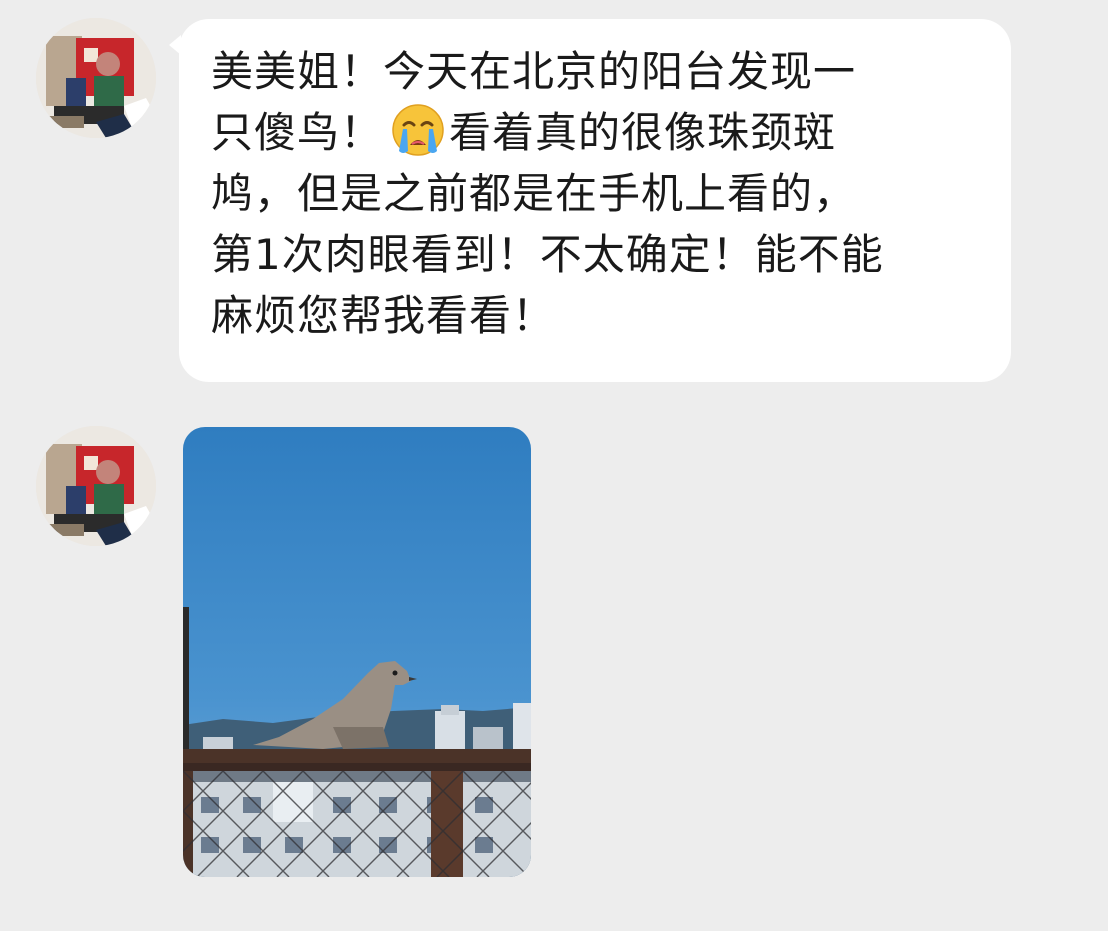 Image resolution: width=1108 pixels, height=931 pixels. What do you see at coordinates (534, 71) in the screenshot?
I see `message-line: 美美姐！今天在北京的阳台发现一` at bounding box center [534, 71].